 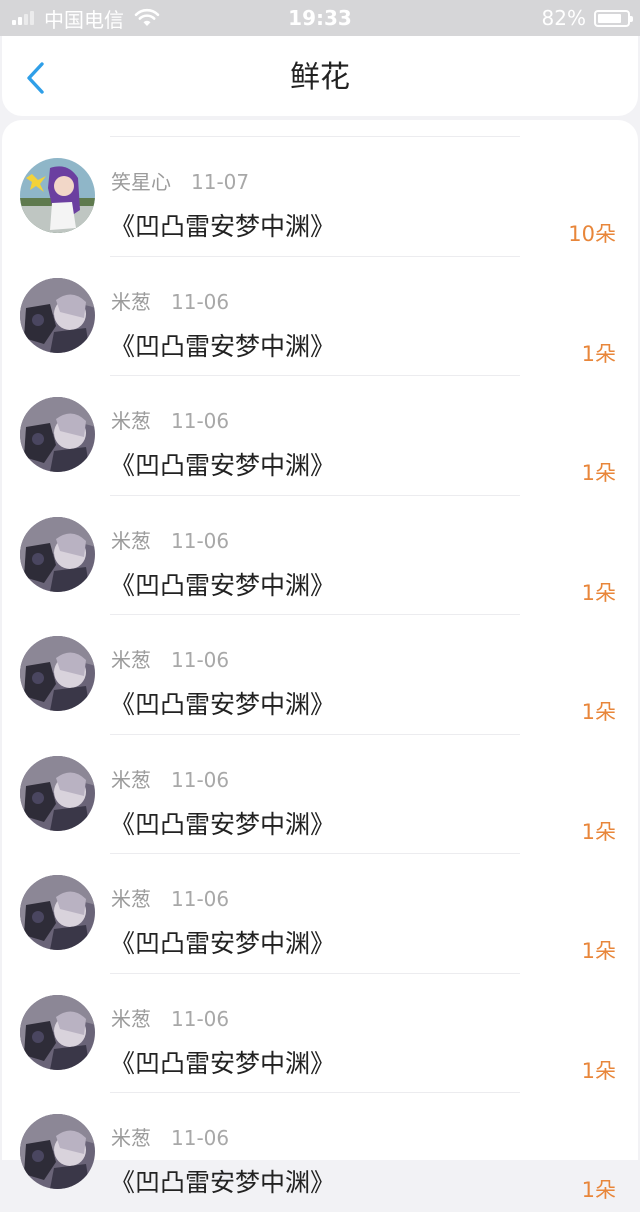 I want to click on status-right: 82%, so click(x=587, y=18).